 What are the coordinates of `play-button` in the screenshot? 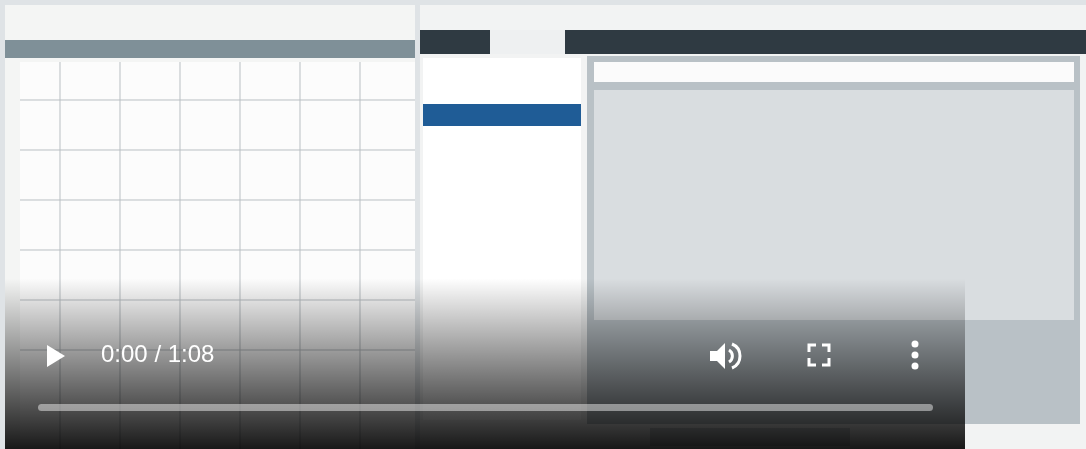 It's located at (56, 356).